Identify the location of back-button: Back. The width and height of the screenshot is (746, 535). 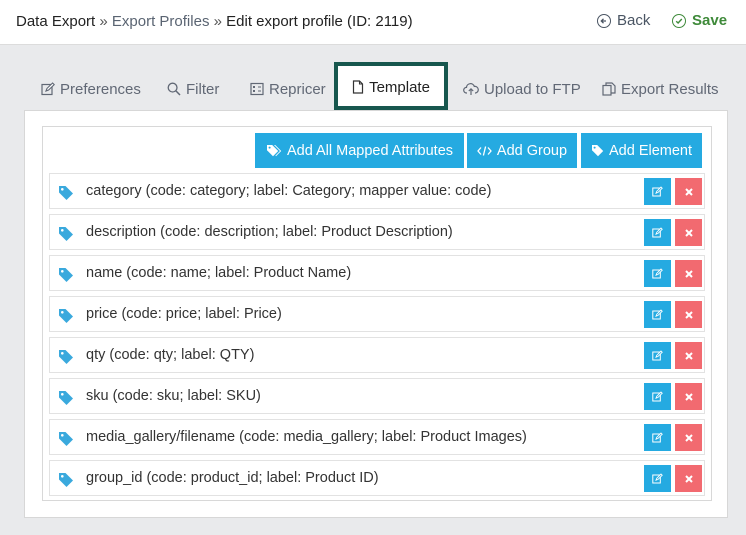
(623, 20).